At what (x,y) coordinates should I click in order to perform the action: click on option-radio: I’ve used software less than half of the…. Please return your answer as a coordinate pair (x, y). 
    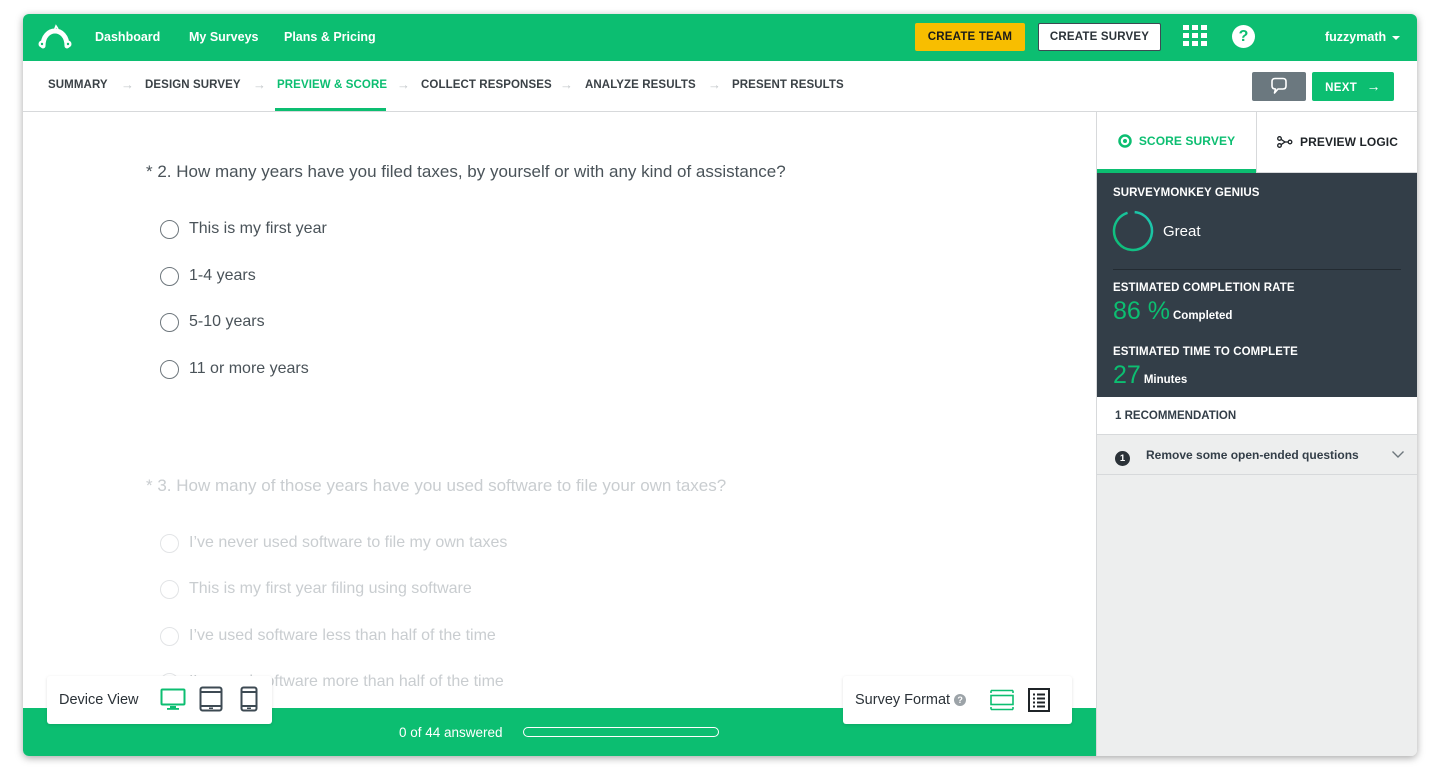
    Looking at the image, I should click on (328, 636).